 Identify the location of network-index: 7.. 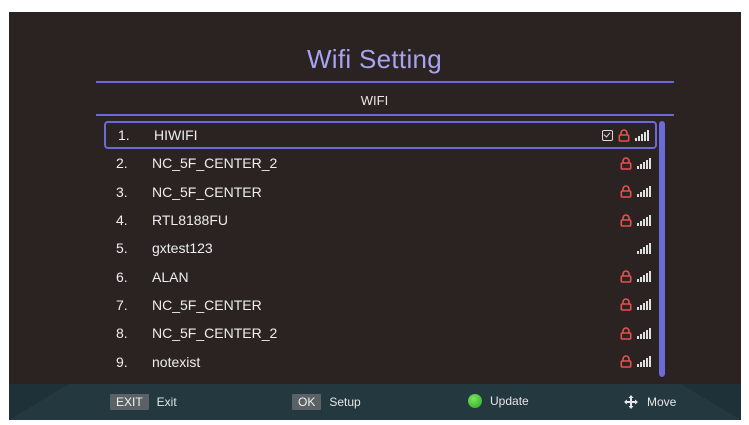
(122, 304).